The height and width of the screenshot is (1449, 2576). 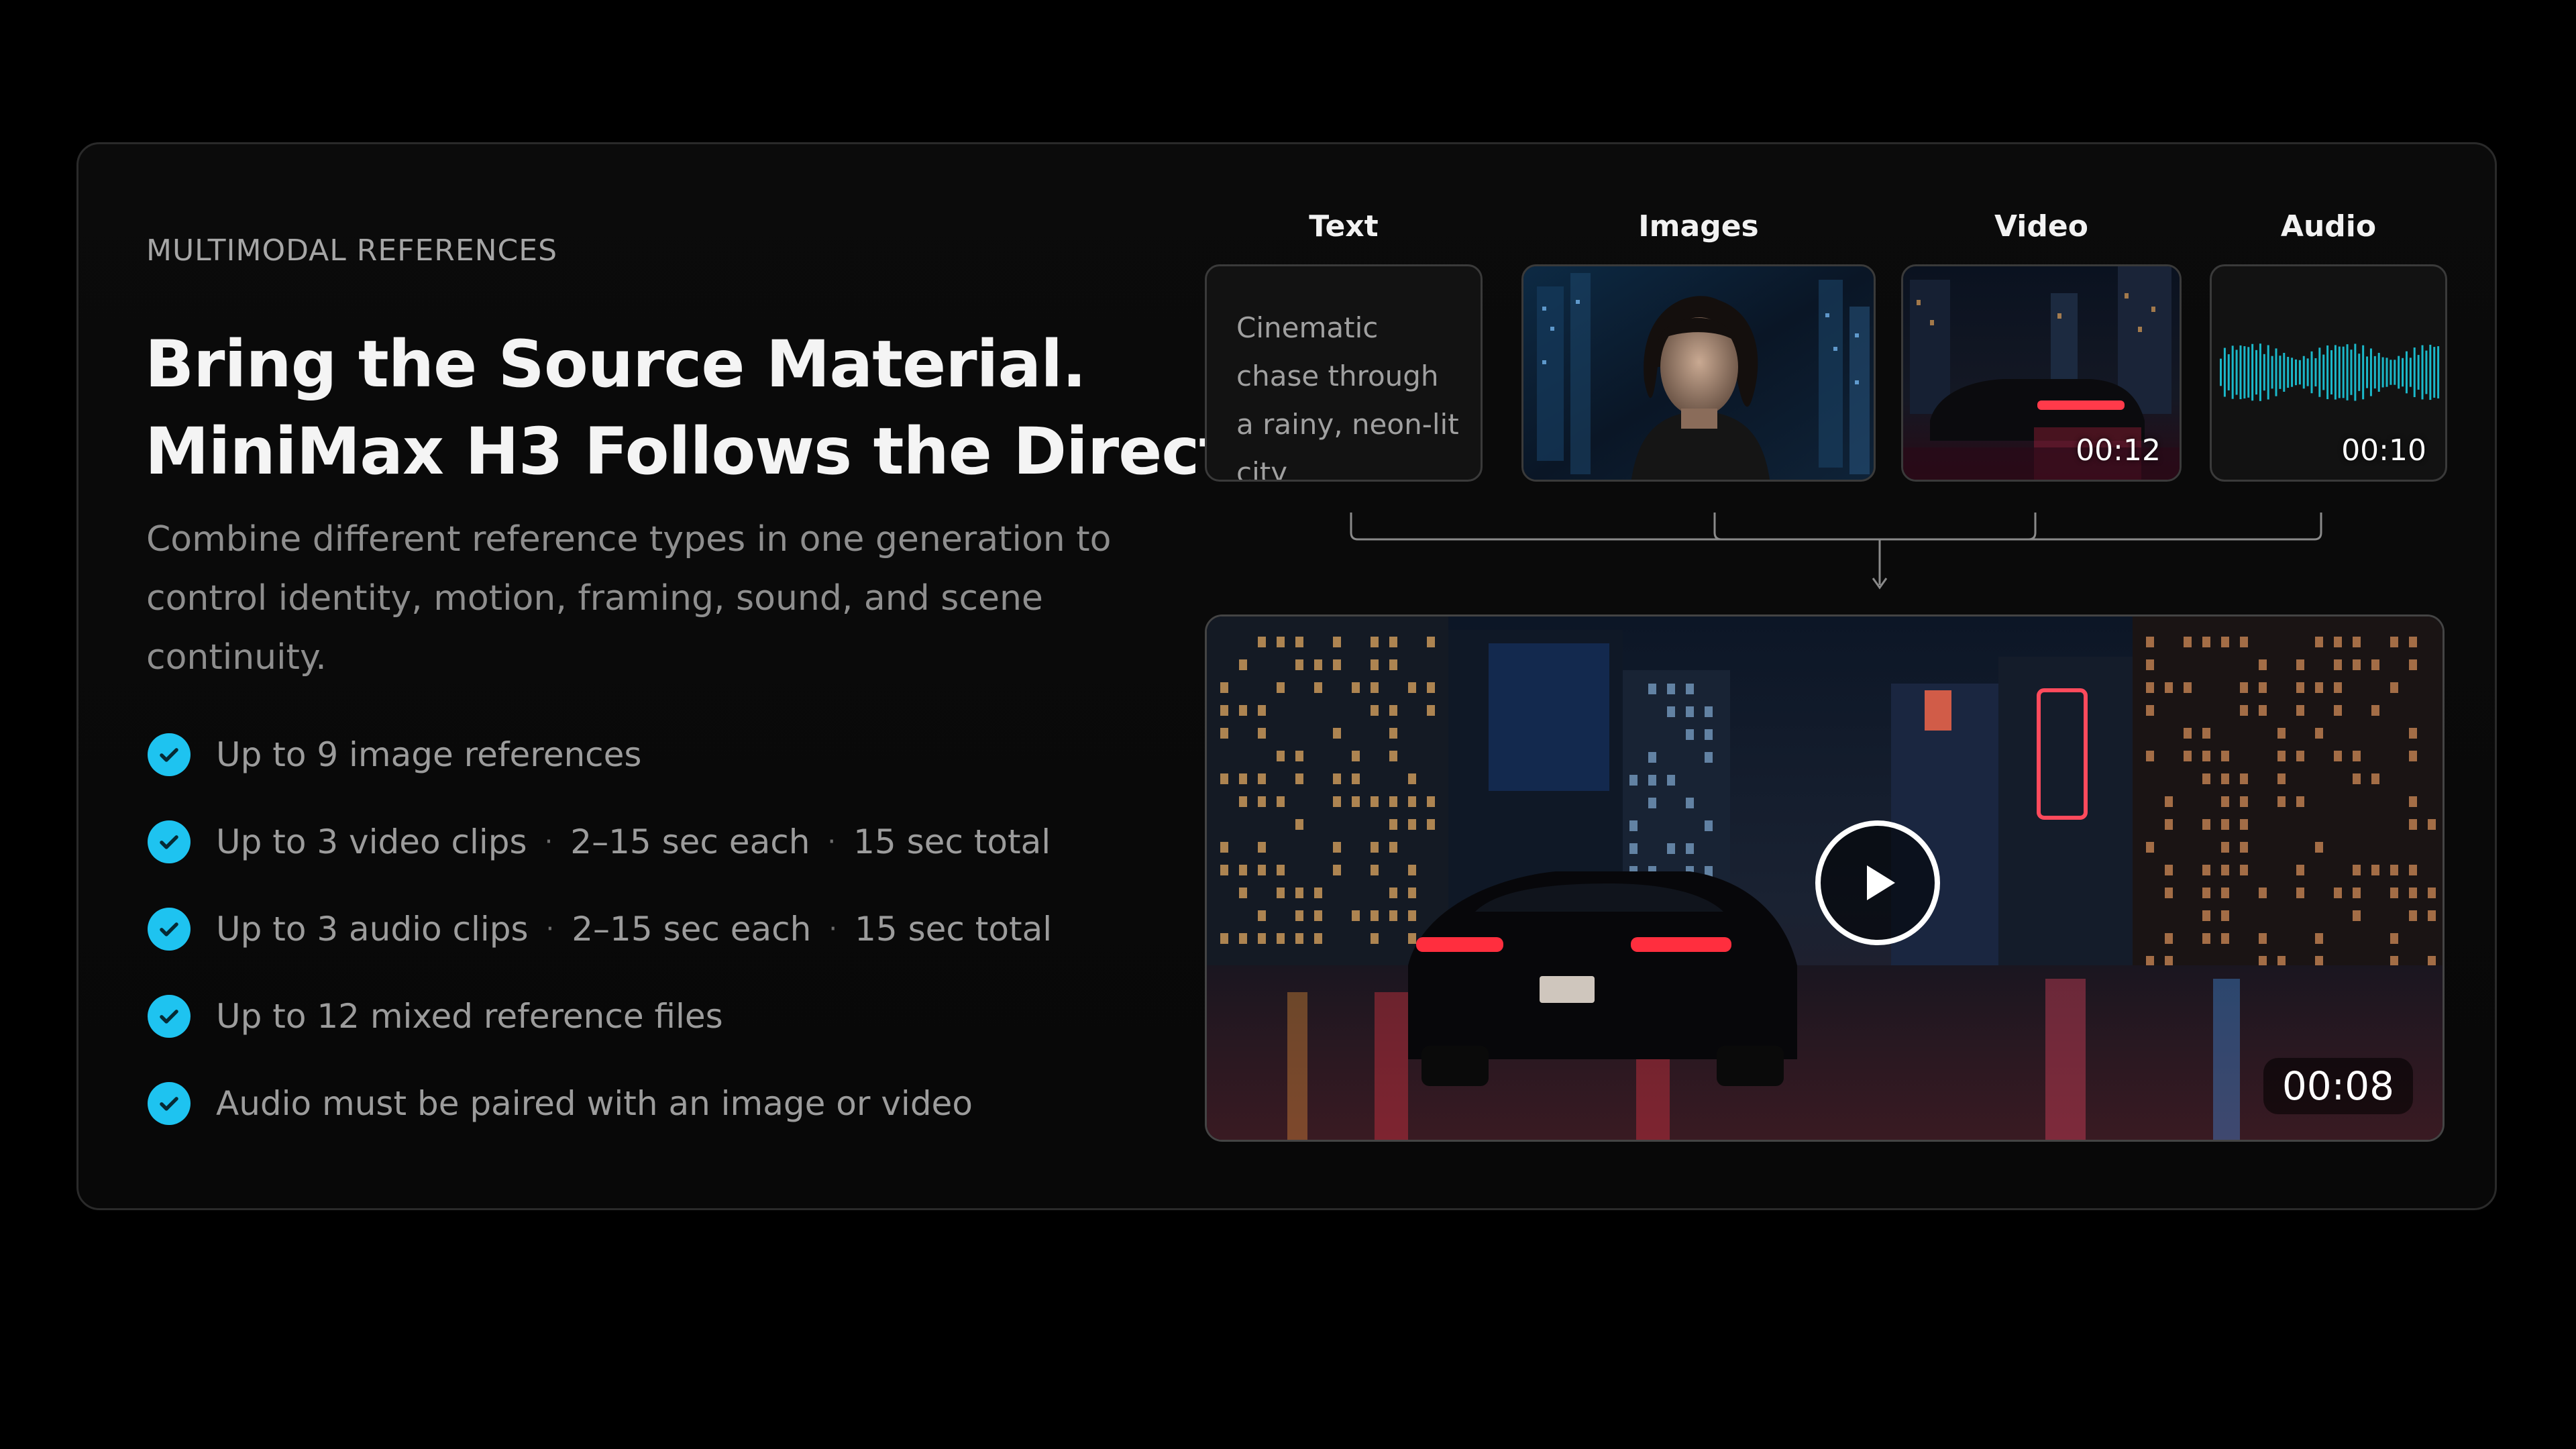 What do you see at coordinates (2118, 450) in the screenshot?
I see `video-reference-duration: 00:12` at bounding box center [2118, 450].